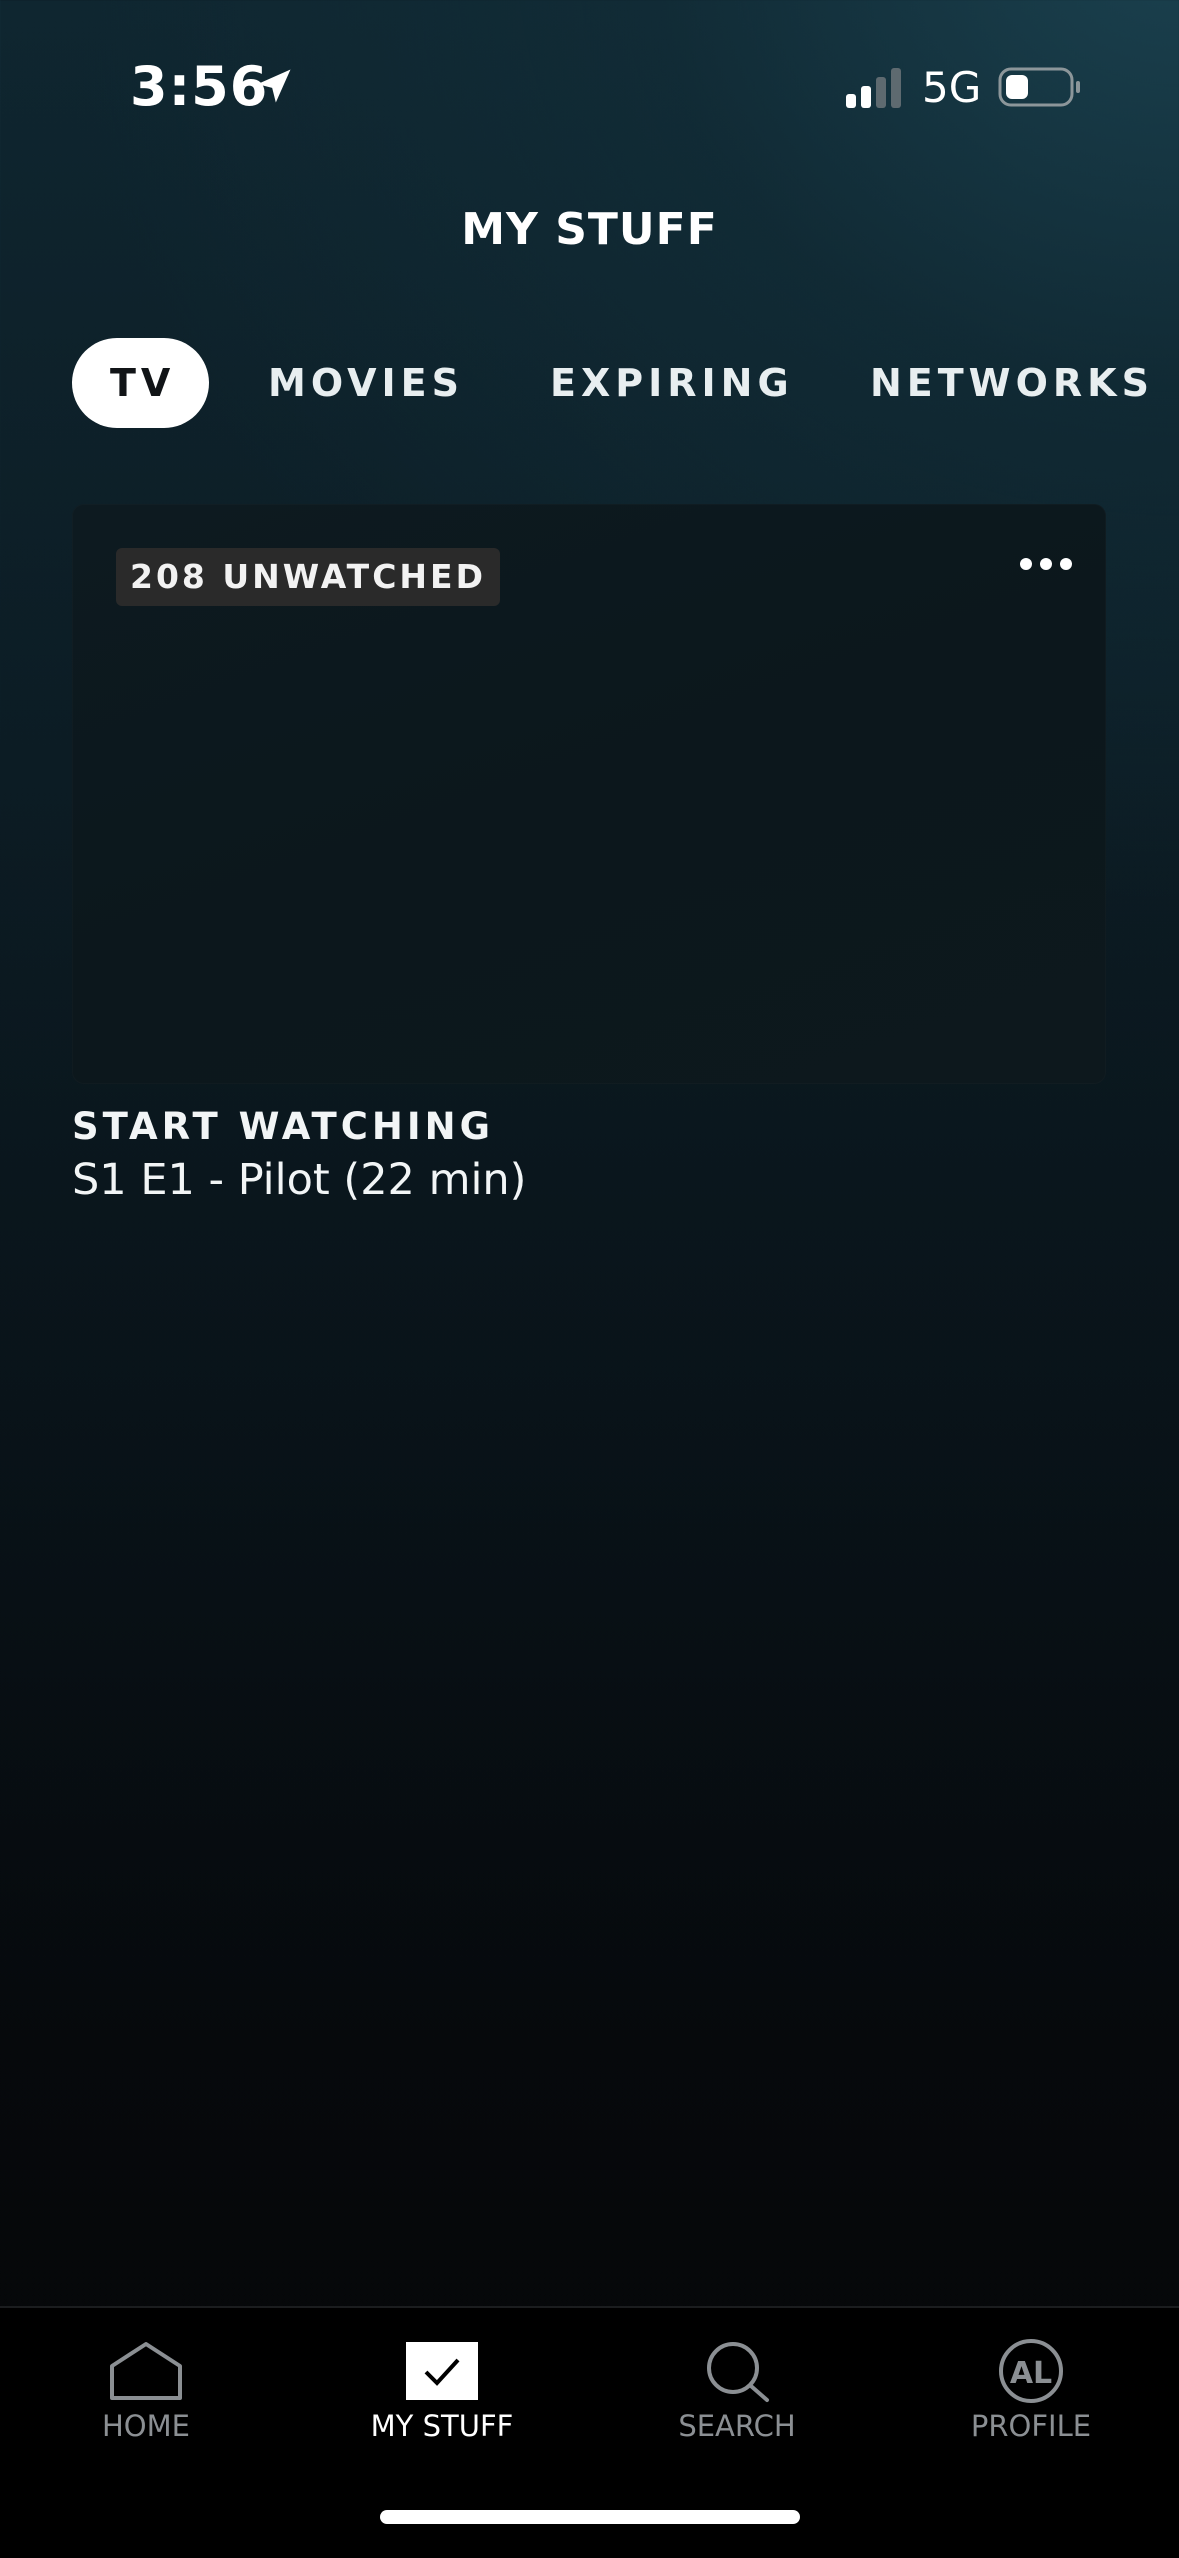 This screenshot has width=1179, height=2558. Describe the element at coordinates (274, 86) in the screenshot. I see `location-arrow-icon` at that location.